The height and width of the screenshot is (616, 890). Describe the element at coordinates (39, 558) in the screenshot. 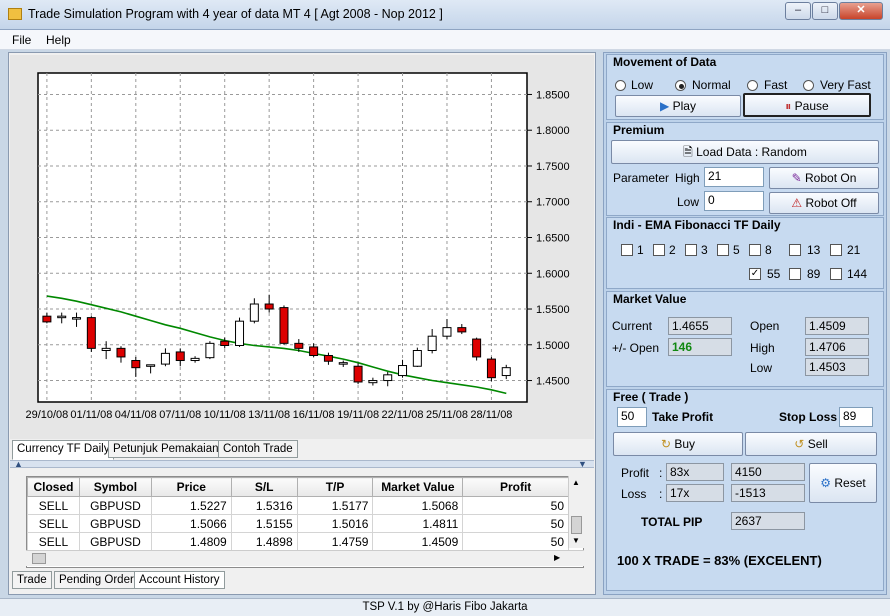

I see `h-scroll-thumb` at that location.